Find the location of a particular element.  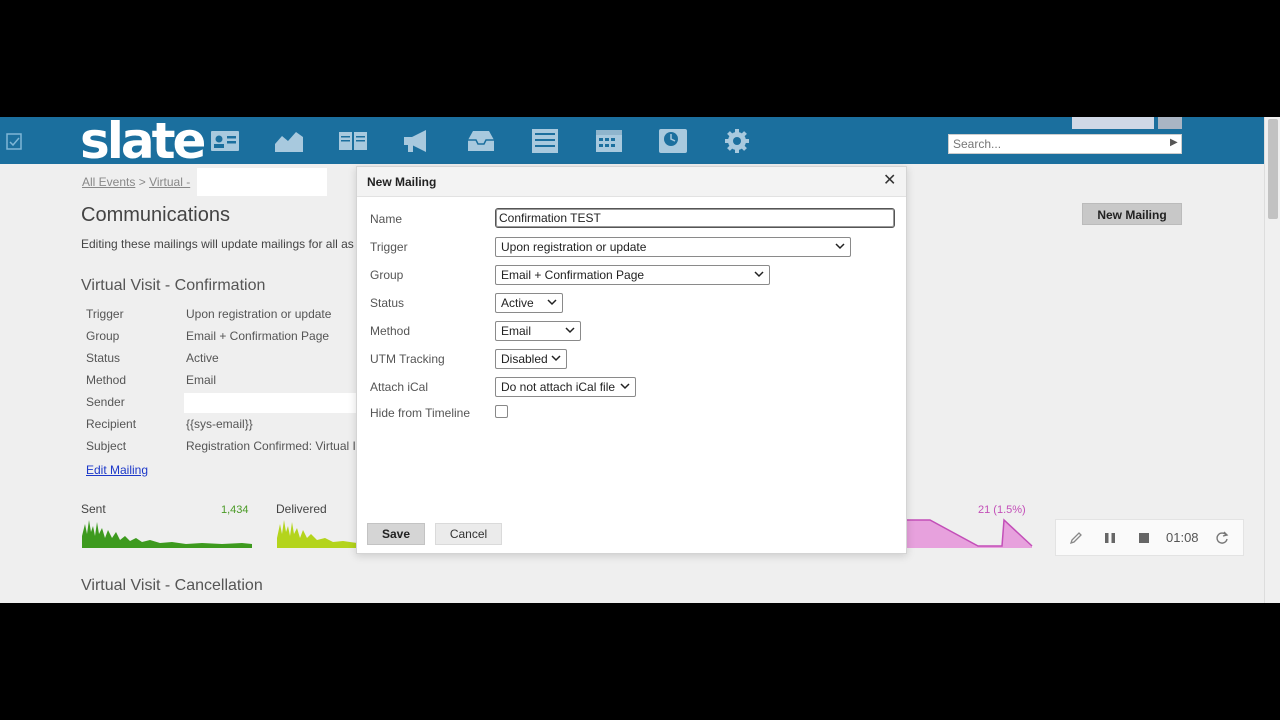

sent-count: 1,434 is located at coordinates (235, 510).